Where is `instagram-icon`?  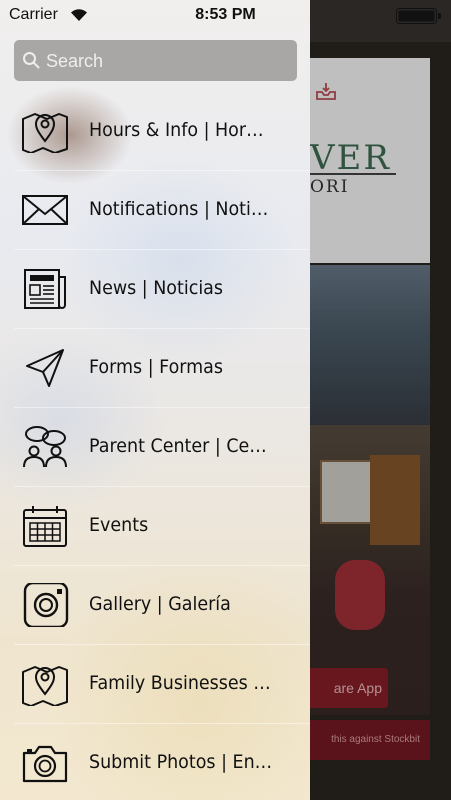 instagram-icon is located at coordinates (46, 605).